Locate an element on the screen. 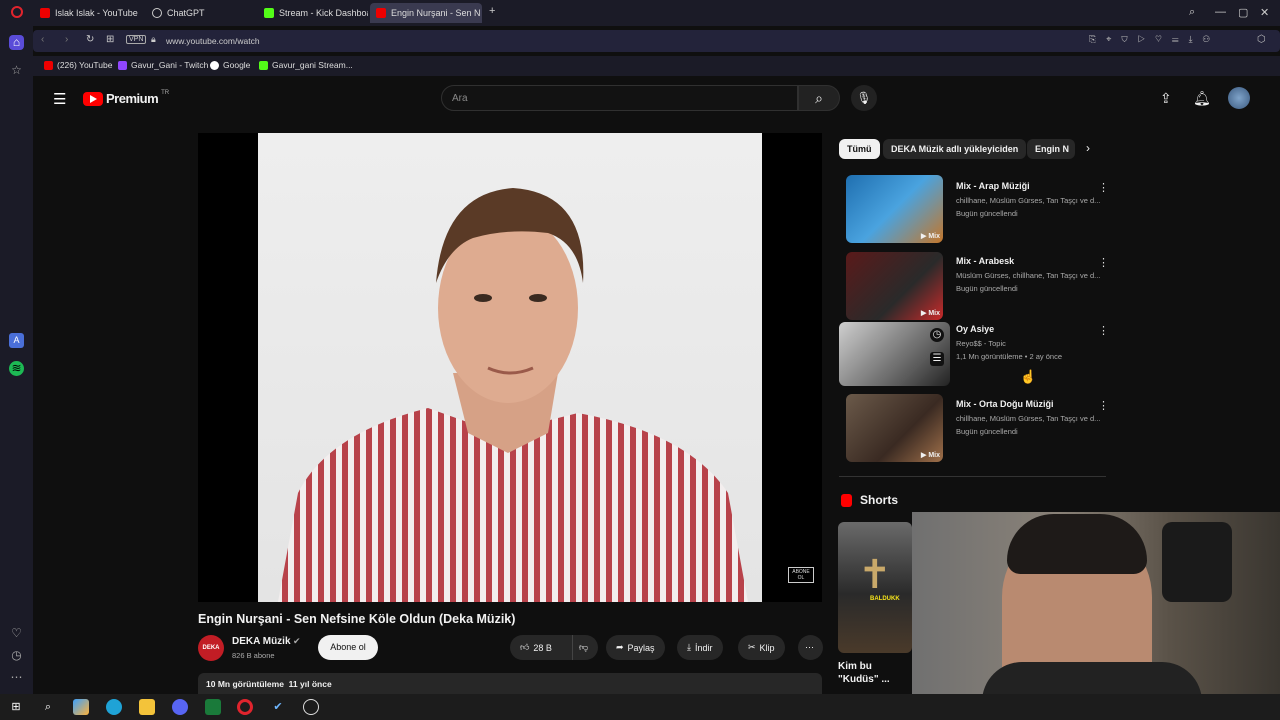 Image resolution: width=1280 pixels, height=720 pixels. lock-icon: 🔒︎ is located at coordinates (153, 39).